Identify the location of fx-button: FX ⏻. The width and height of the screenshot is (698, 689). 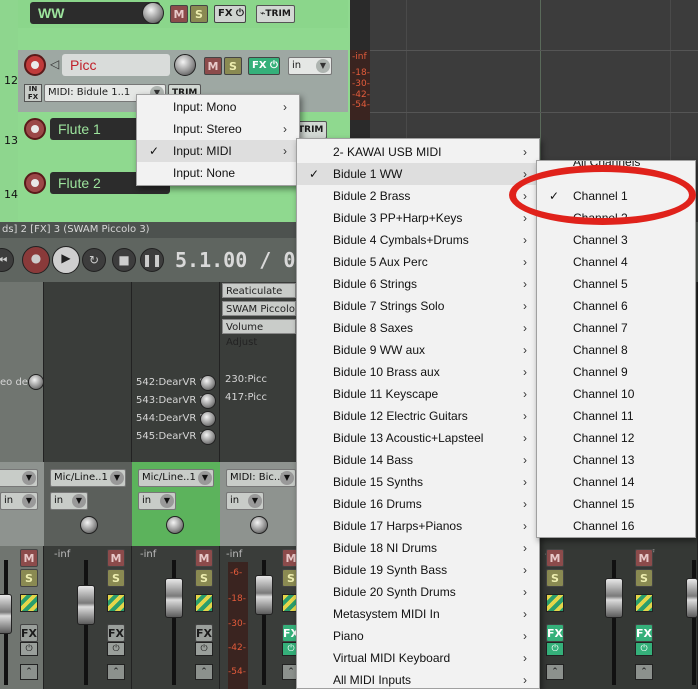
(230, 14).